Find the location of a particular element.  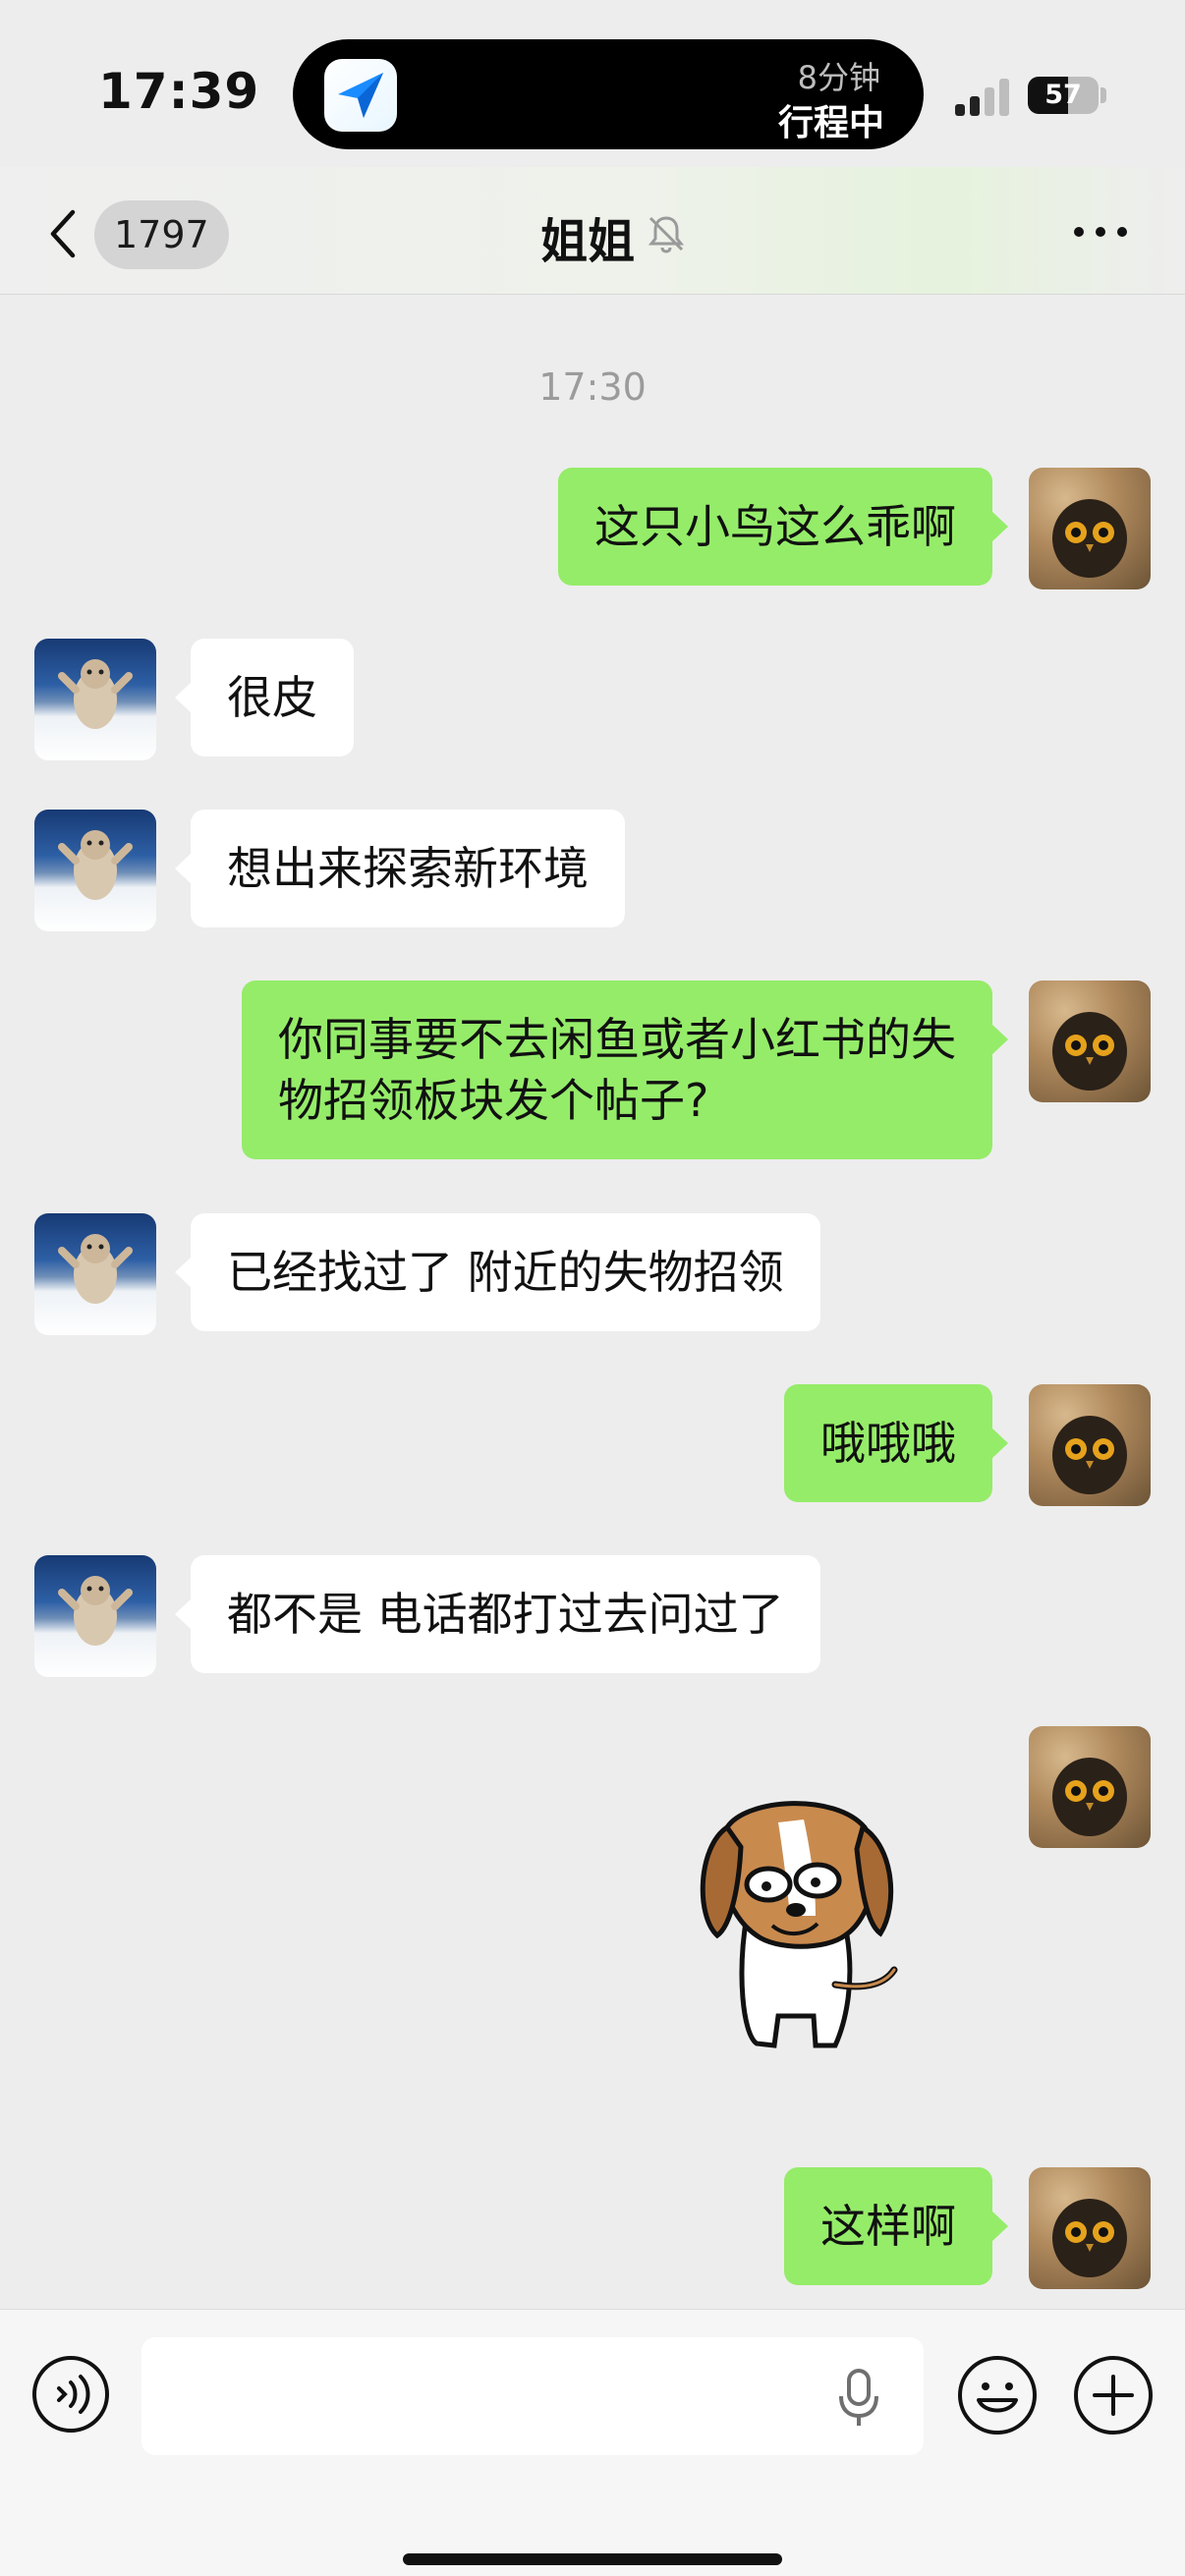

message-bubble-outgoing: 这只小鸟这么乖啊 is located at coordinates (783, 527).